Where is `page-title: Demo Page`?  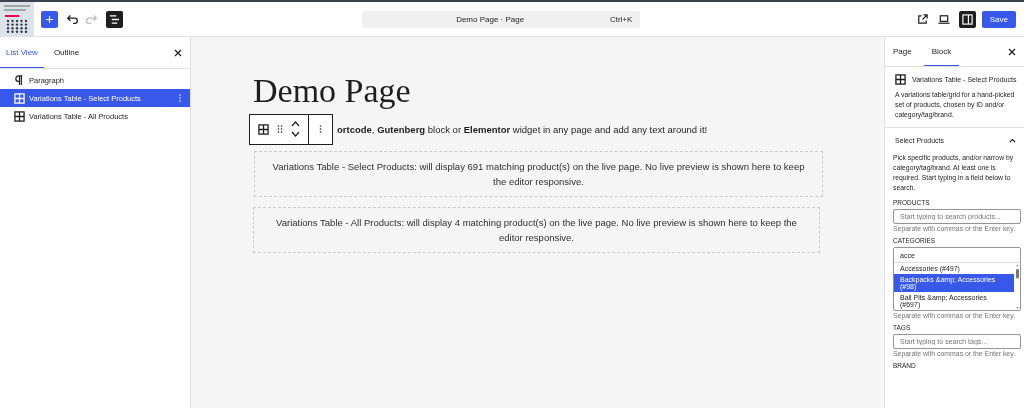
page-title: Demo Page is located at coordinates (332, 91).